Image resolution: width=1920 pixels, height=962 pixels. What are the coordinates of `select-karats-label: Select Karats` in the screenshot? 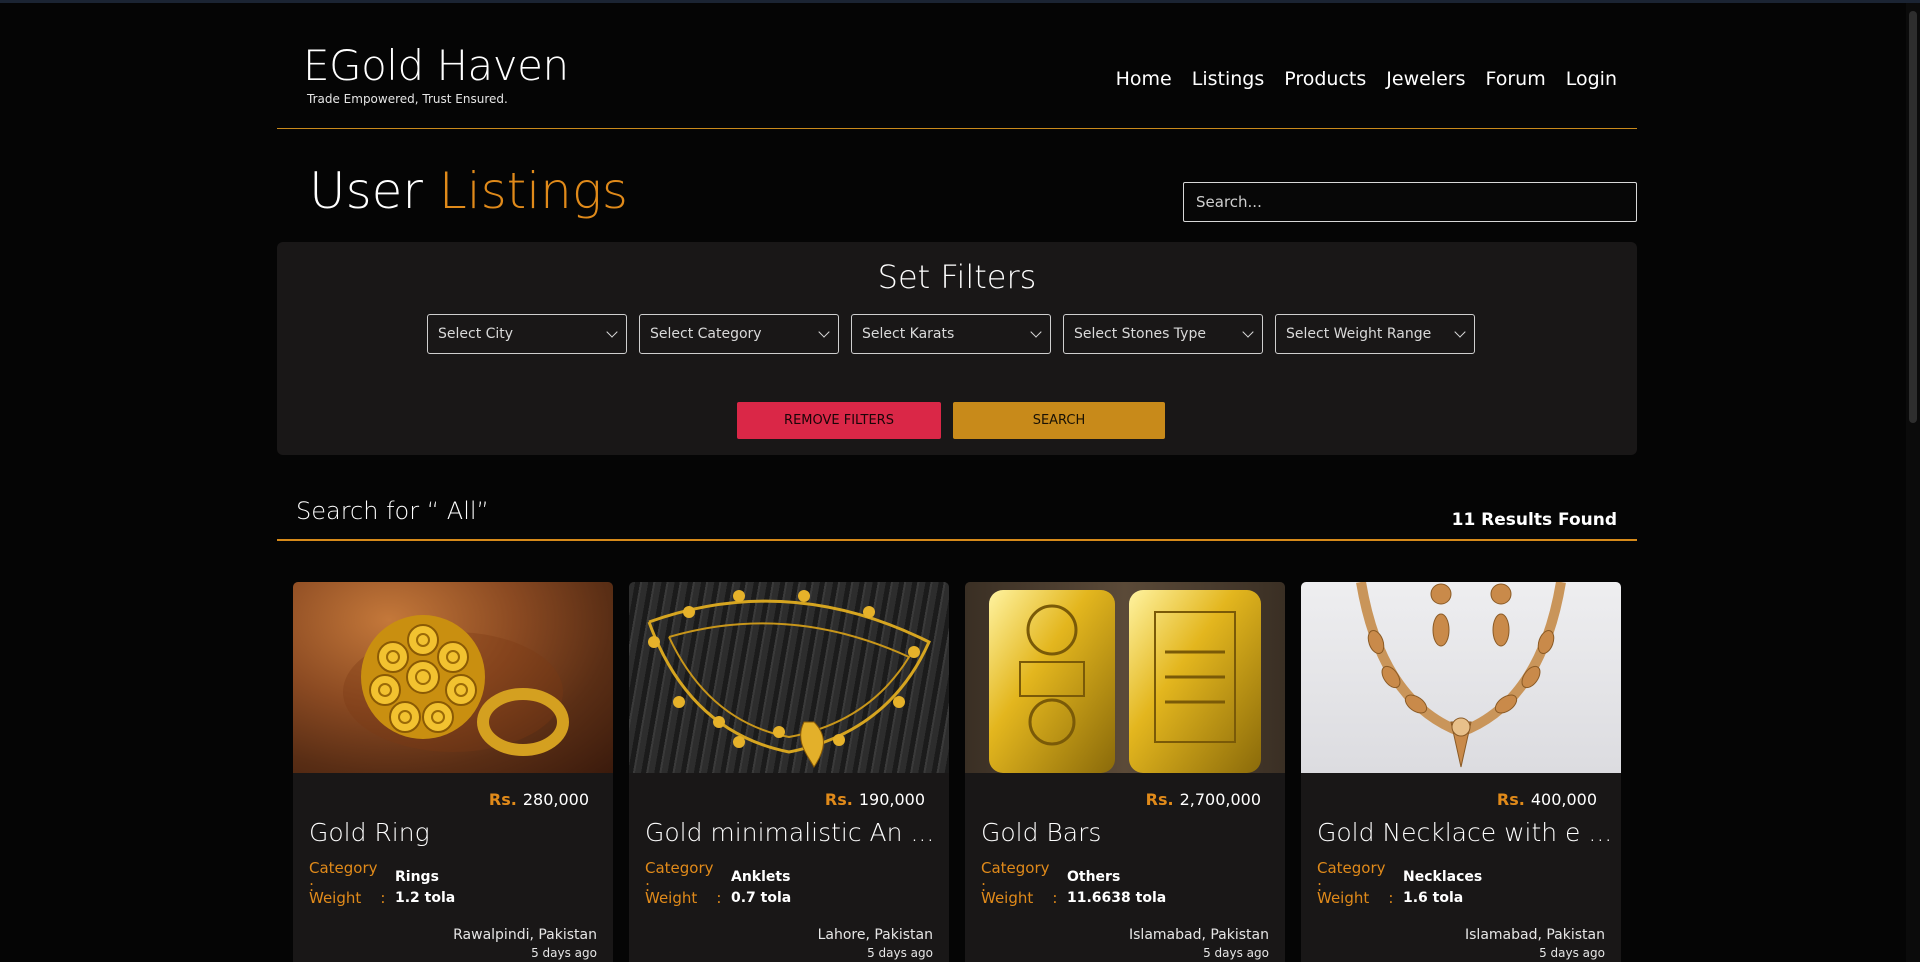 It's located at (908, 334).